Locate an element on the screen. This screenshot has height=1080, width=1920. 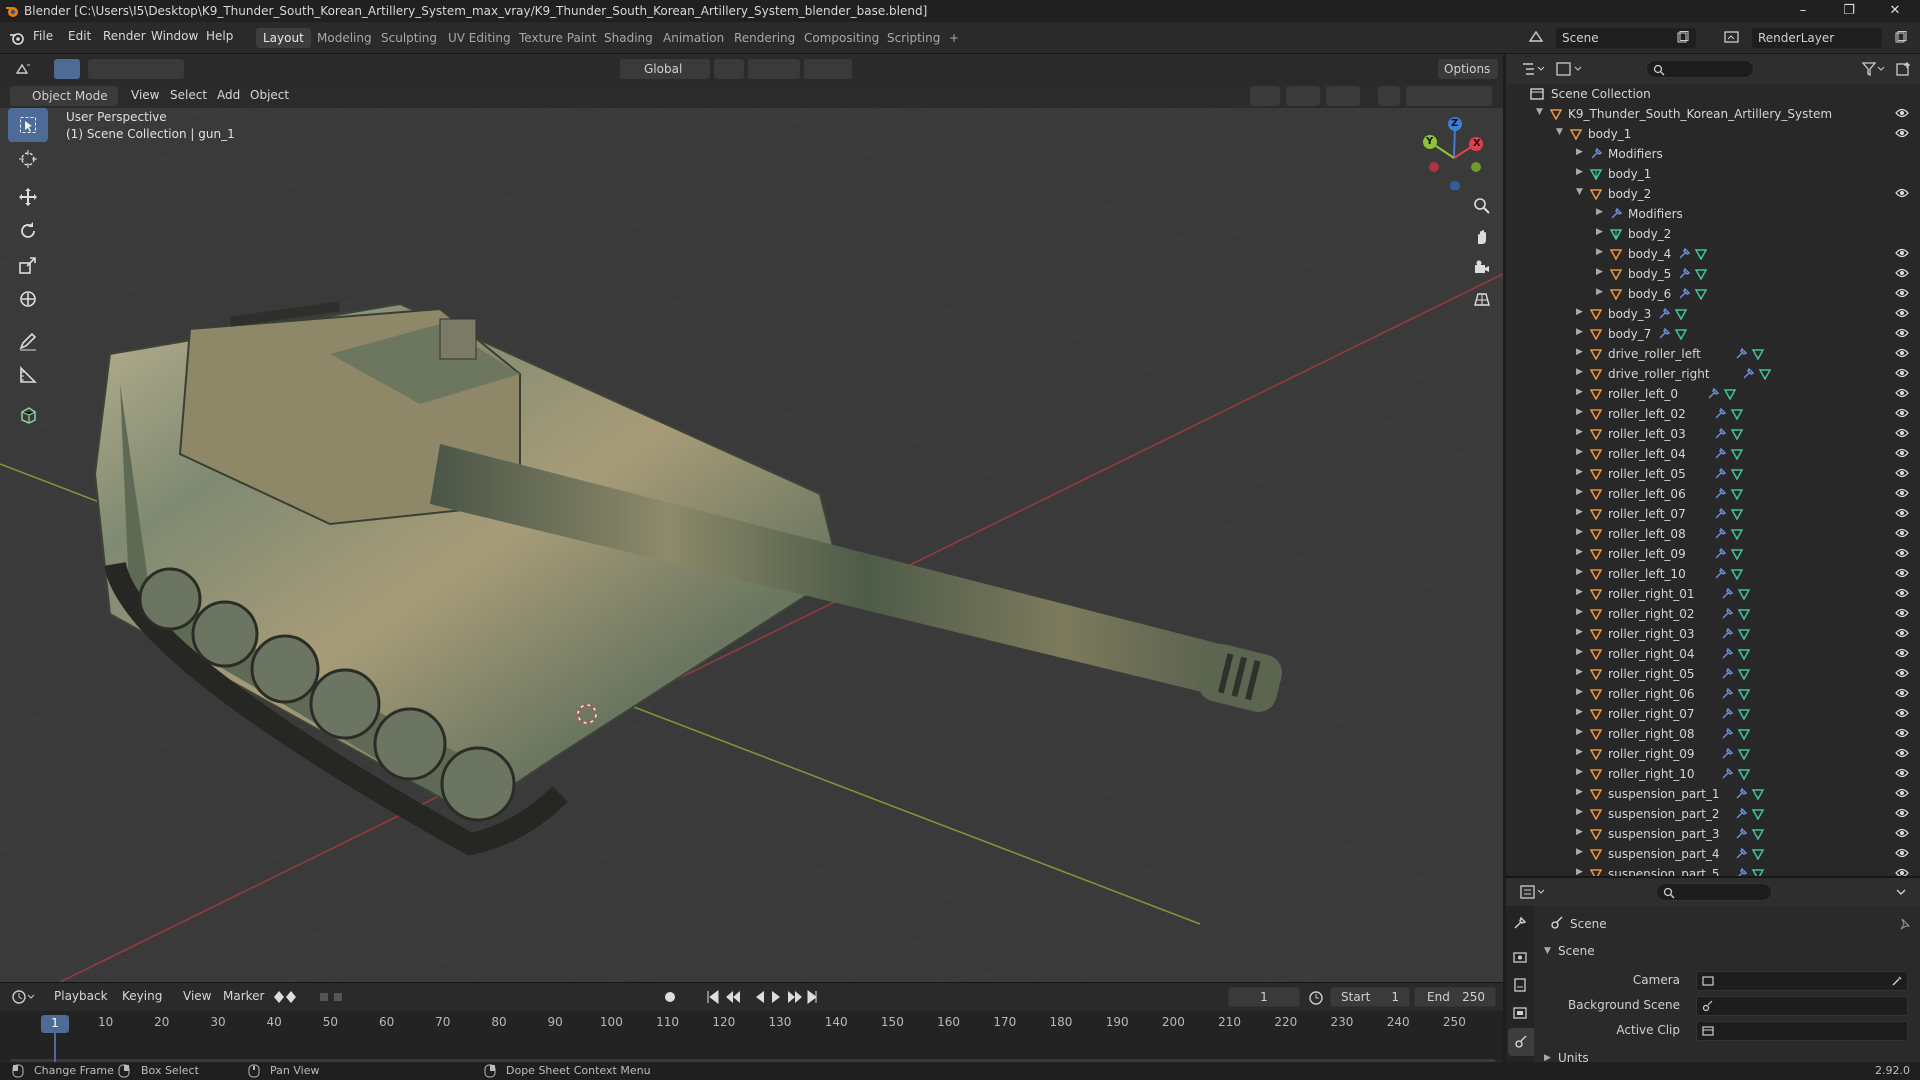
eyedropper-icon is located at coordinates (1897, 981).